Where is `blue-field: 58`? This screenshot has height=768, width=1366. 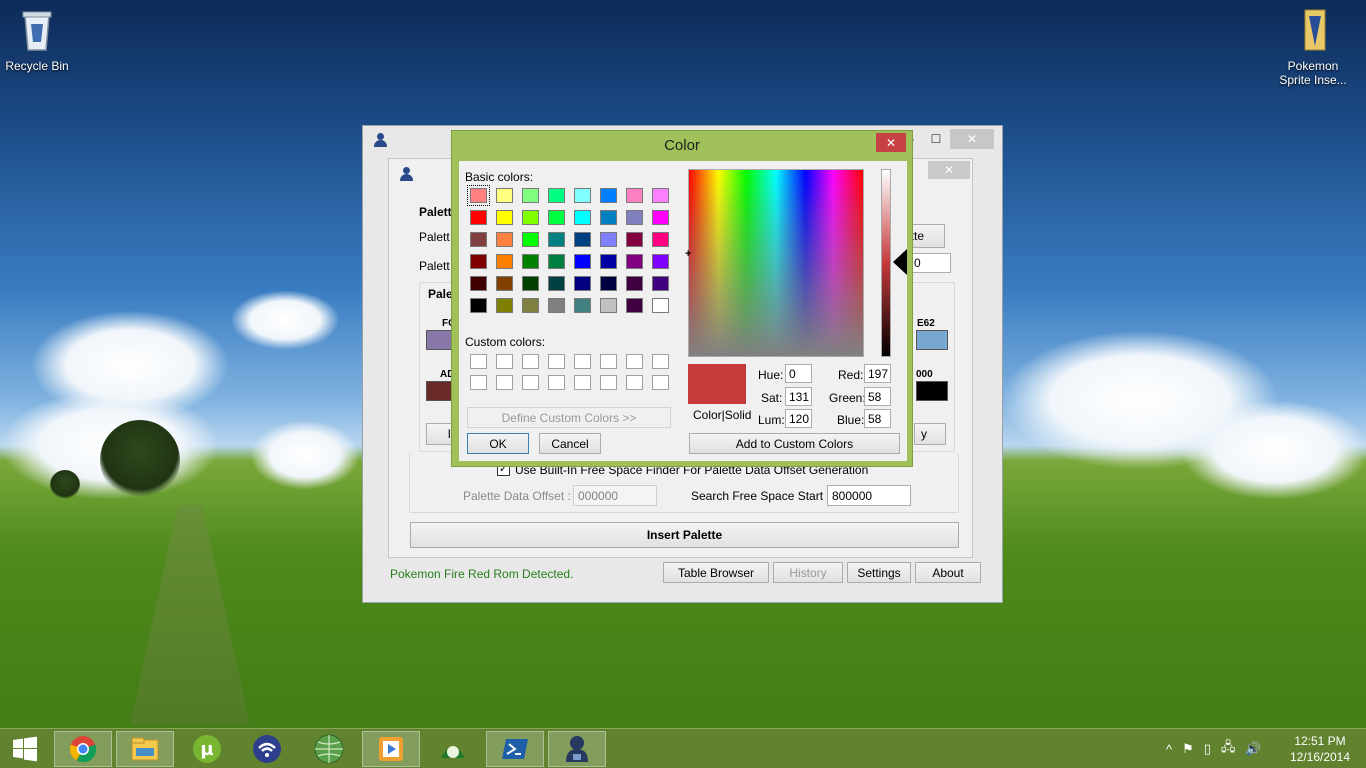
blue-field: 58 is located at coordinates (877, 418).